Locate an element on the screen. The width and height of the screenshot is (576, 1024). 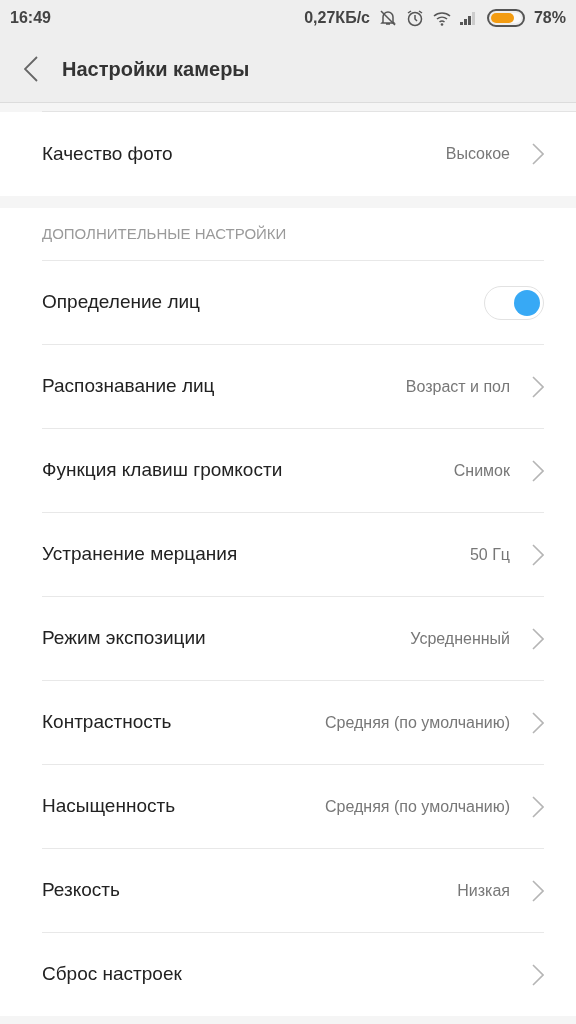
settings-row: Насыщенность Средняя (по умолчанию) is located at coordinates (293, 806).